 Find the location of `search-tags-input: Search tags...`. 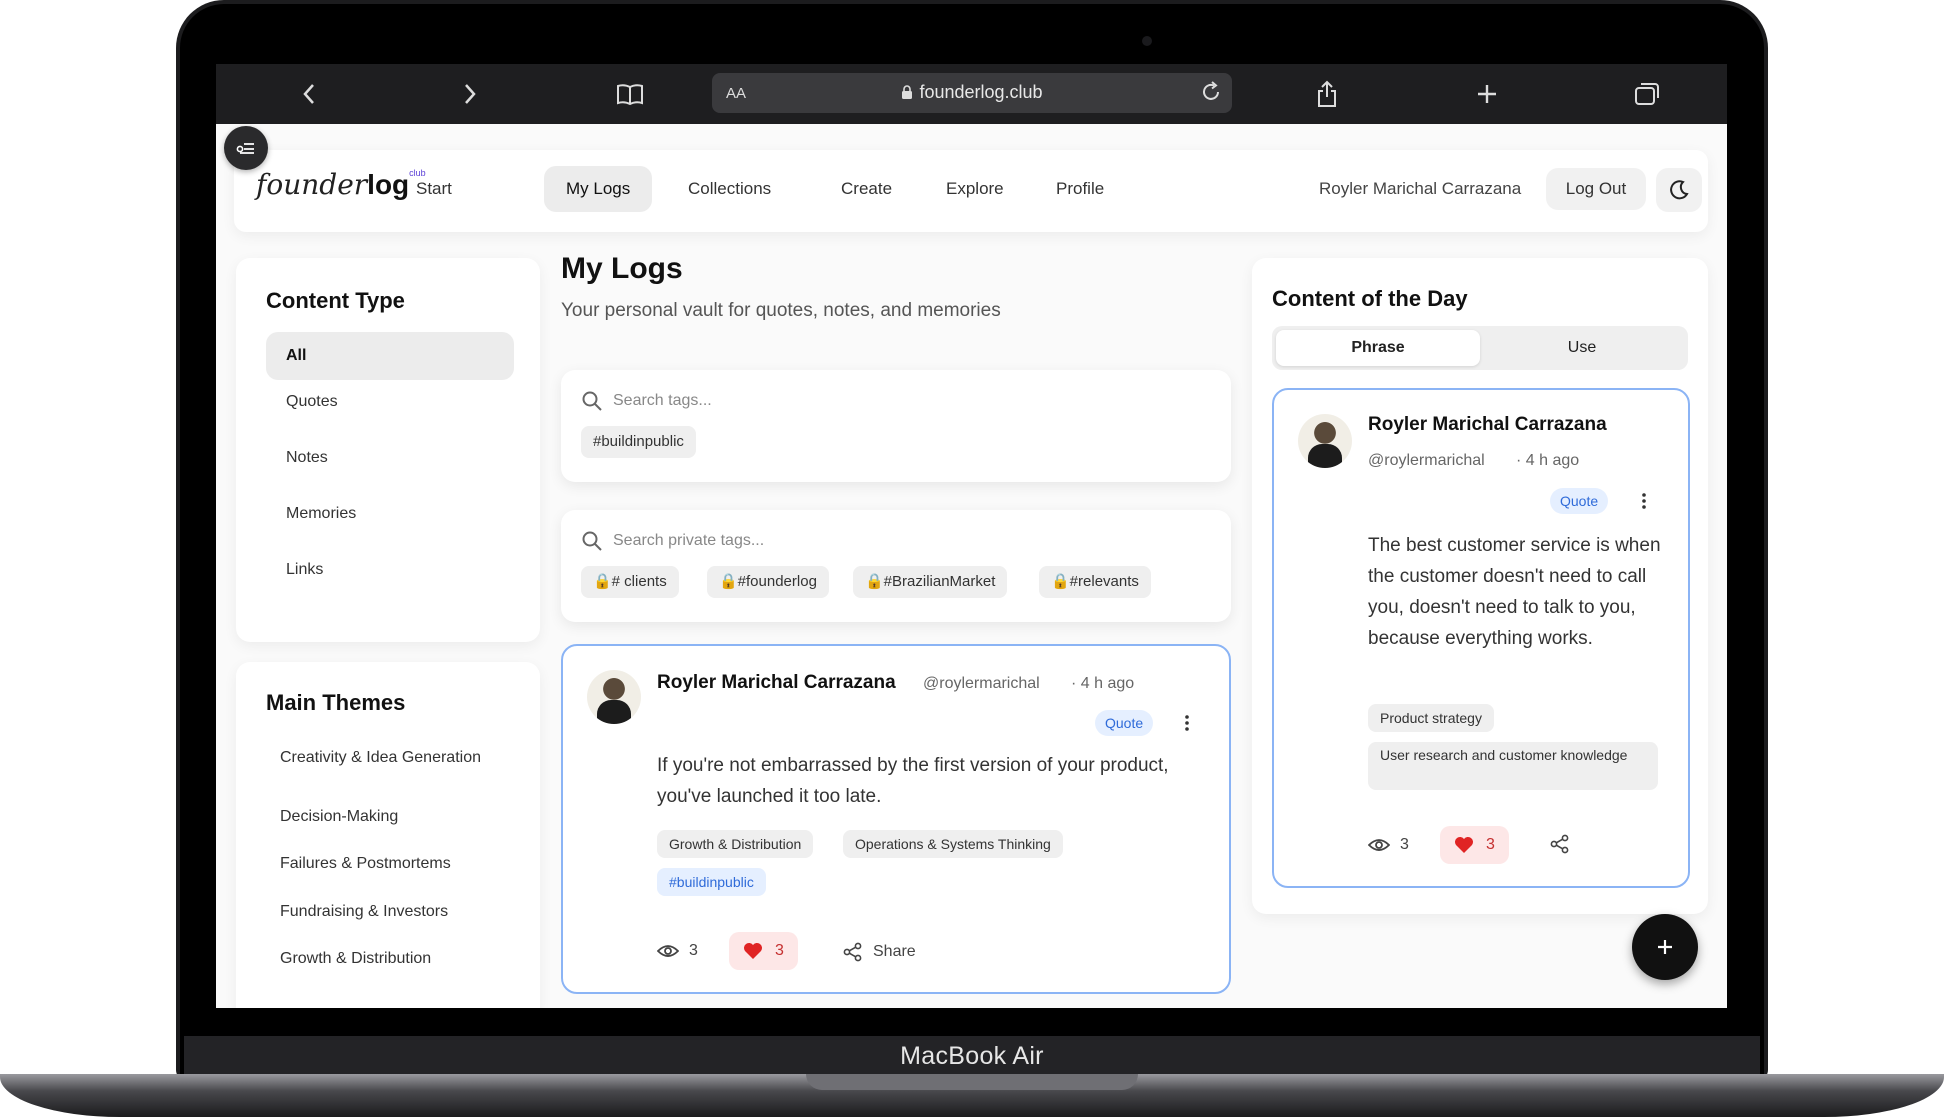

search-tags-input: Search tags... is located at coordinates (662, 401).